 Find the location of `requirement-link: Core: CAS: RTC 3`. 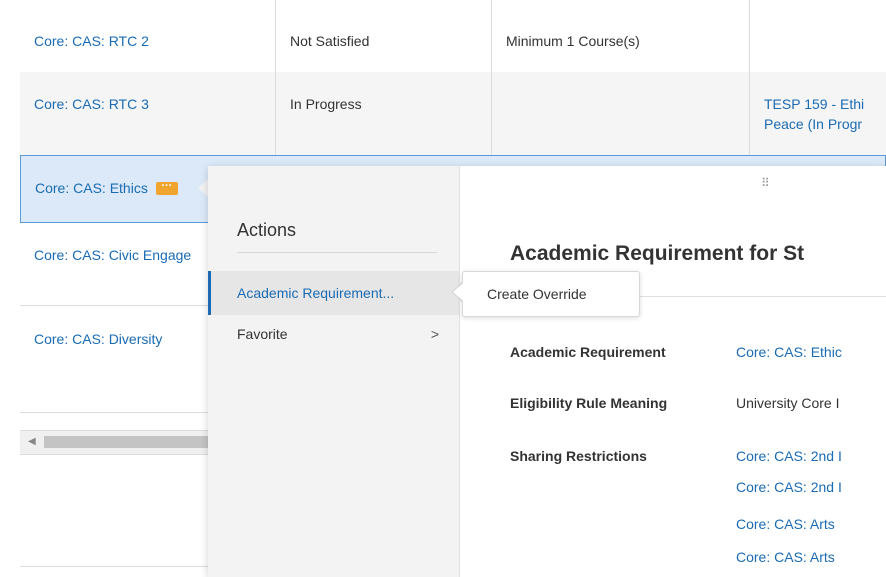

requirement-link: Core: CAS: RTC 3 is located at coordinates (91, 104).